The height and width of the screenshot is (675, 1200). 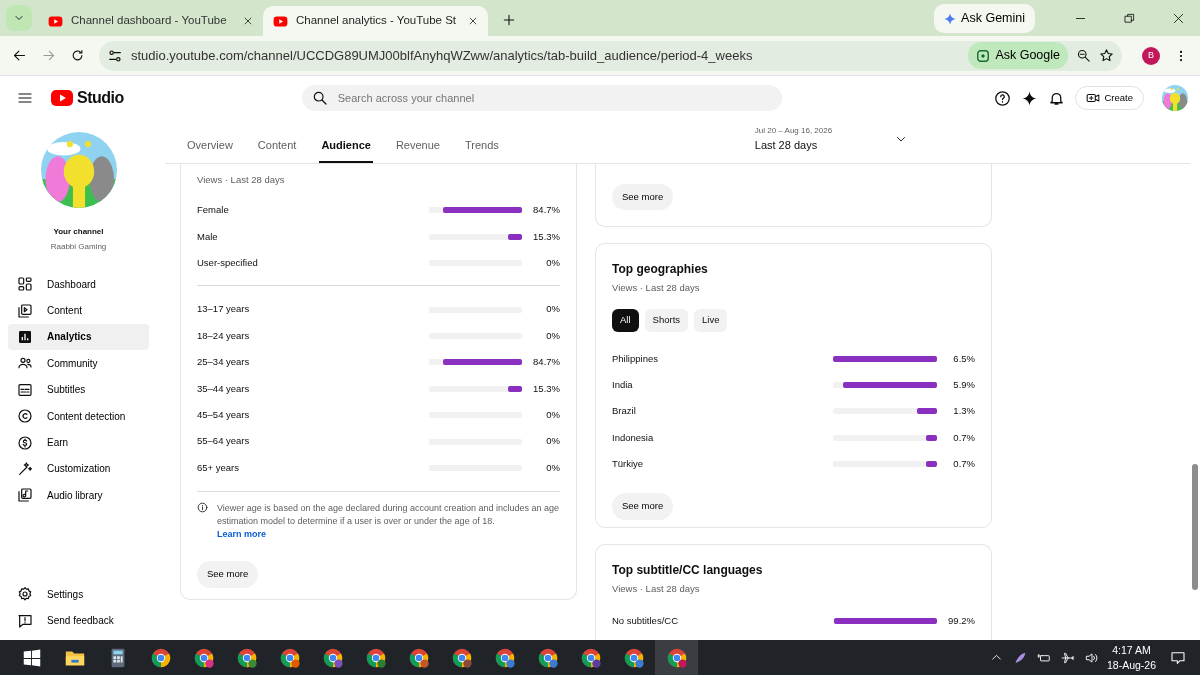 What do you see at coordinates (25, 620) in the screenshot?
I see `feedback-icon` at bounding box center [25, 620].